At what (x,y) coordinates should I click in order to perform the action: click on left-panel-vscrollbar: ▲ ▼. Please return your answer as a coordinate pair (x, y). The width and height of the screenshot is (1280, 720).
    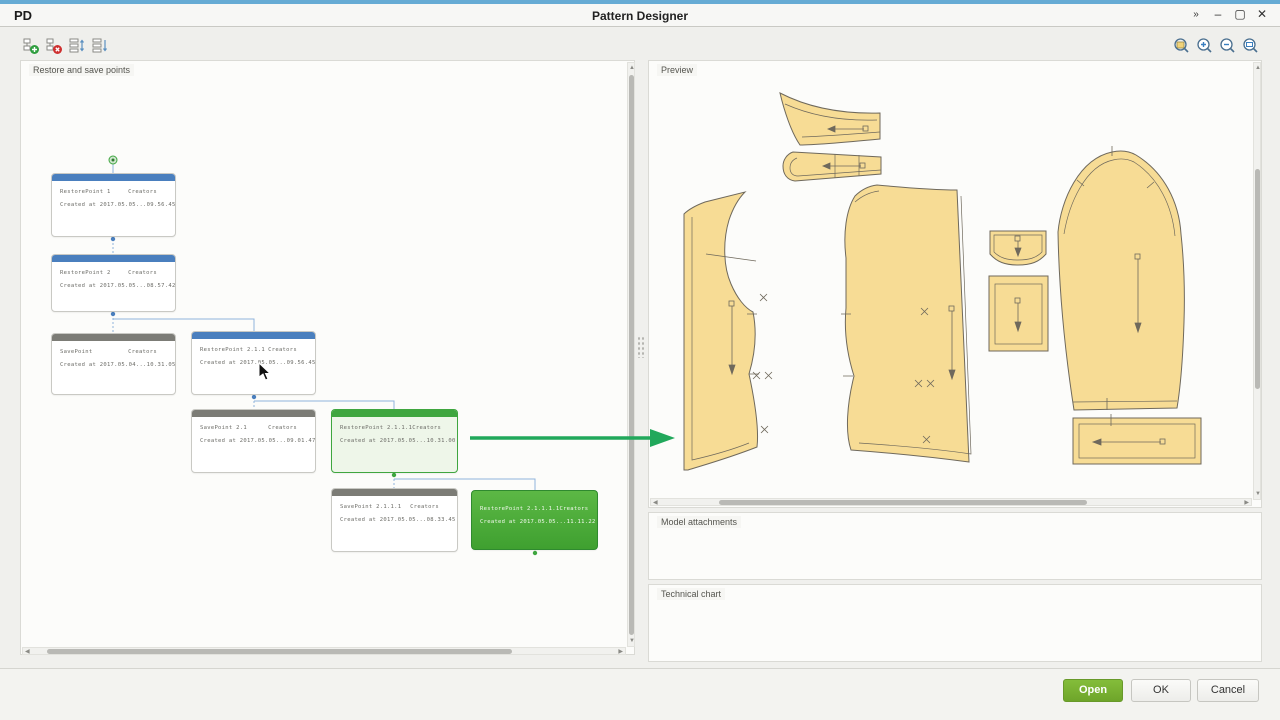
    Looking at the image, I should click on (631, 354).